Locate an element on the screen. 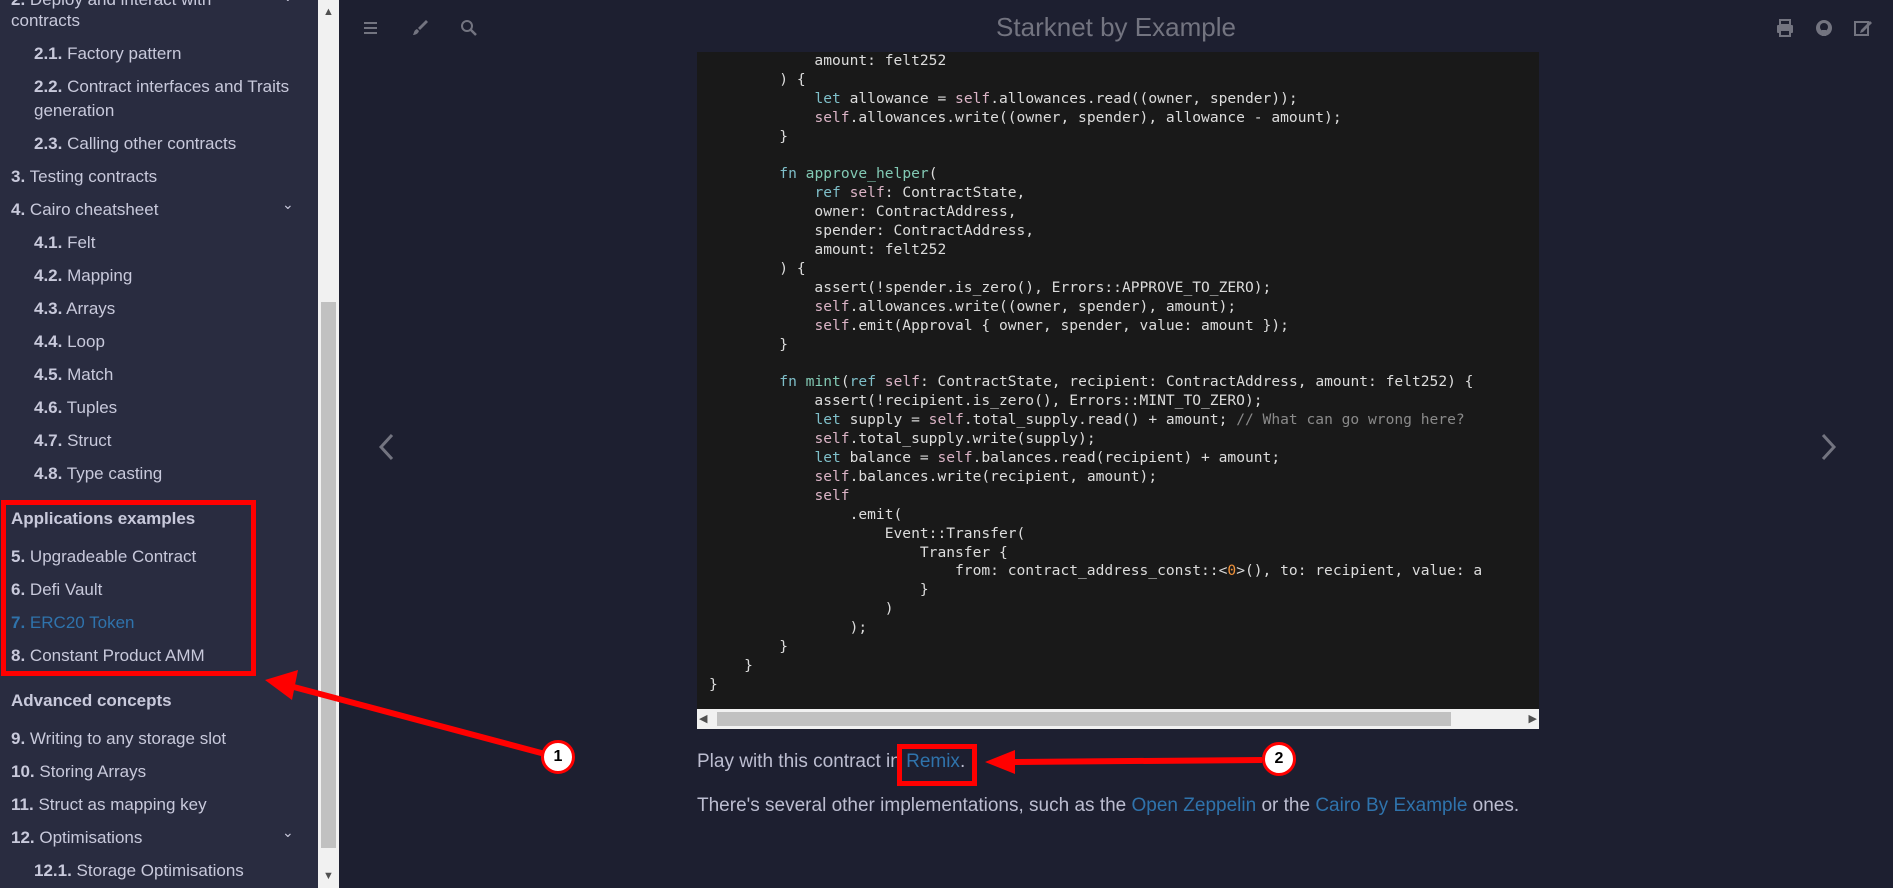 The height and width of the screenshot is (888, 1893). code-line: self.total_supply.write(supply); is located at coordinates (955, 439).